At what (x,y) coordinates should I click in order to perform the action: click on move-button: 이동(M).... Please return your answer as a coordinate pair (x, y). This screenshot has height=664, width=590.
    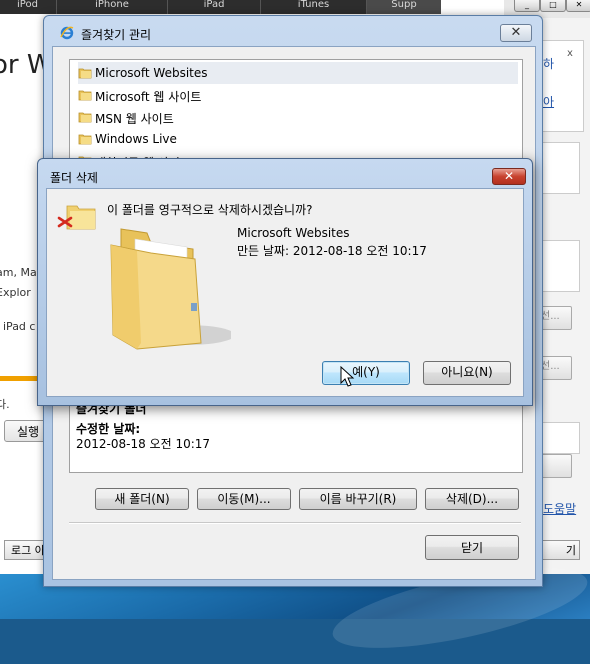
    Looking at the image, I should click on (244, 499).